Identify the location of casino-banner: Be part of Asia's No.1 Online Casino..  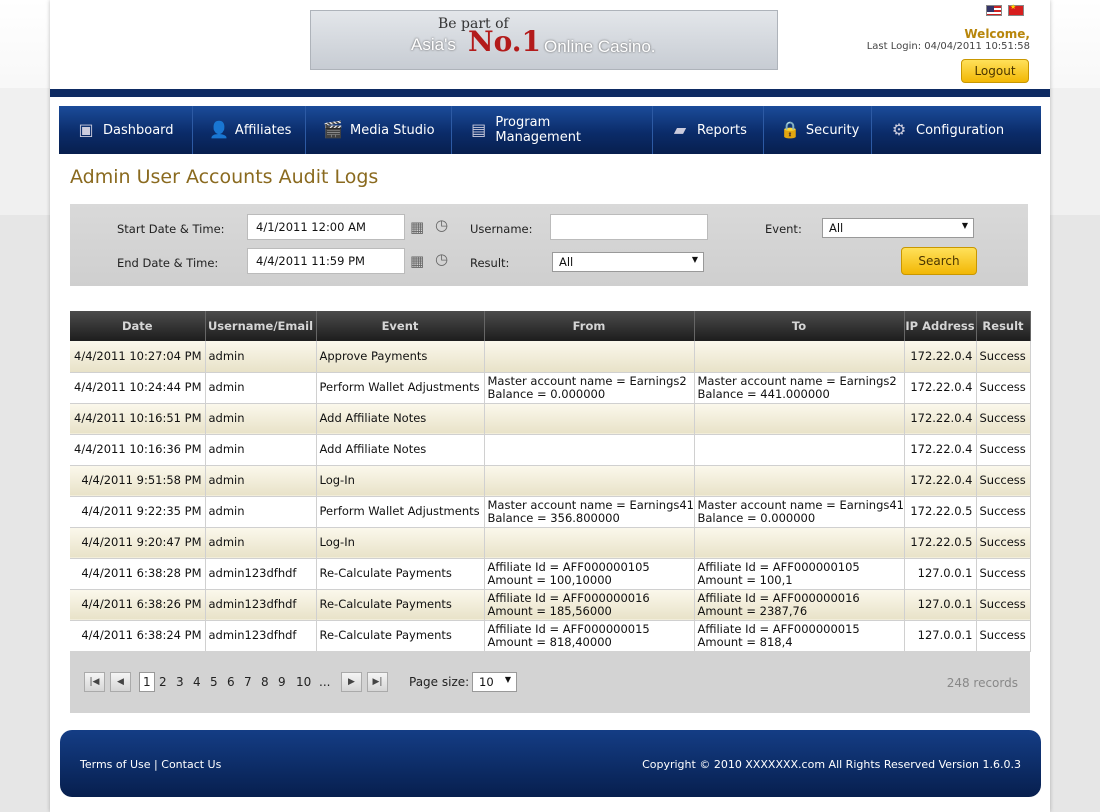
(544, 40).